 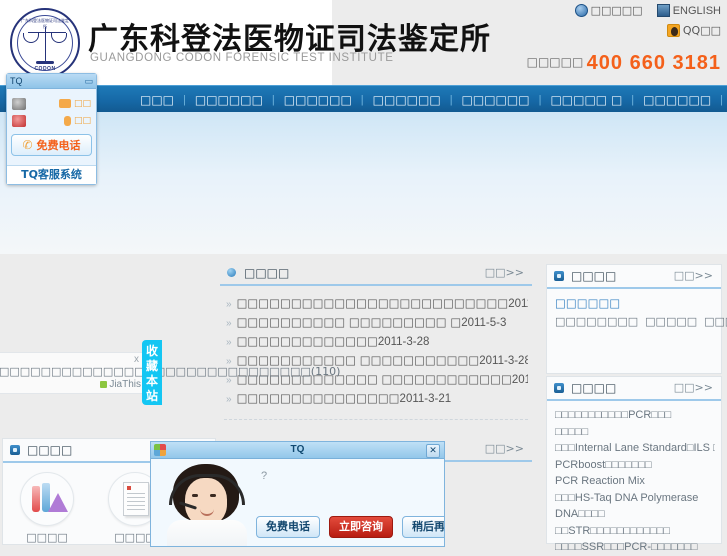 I want to click on blp-cell-0-caption: □□□□, so click(x=47, y=537).